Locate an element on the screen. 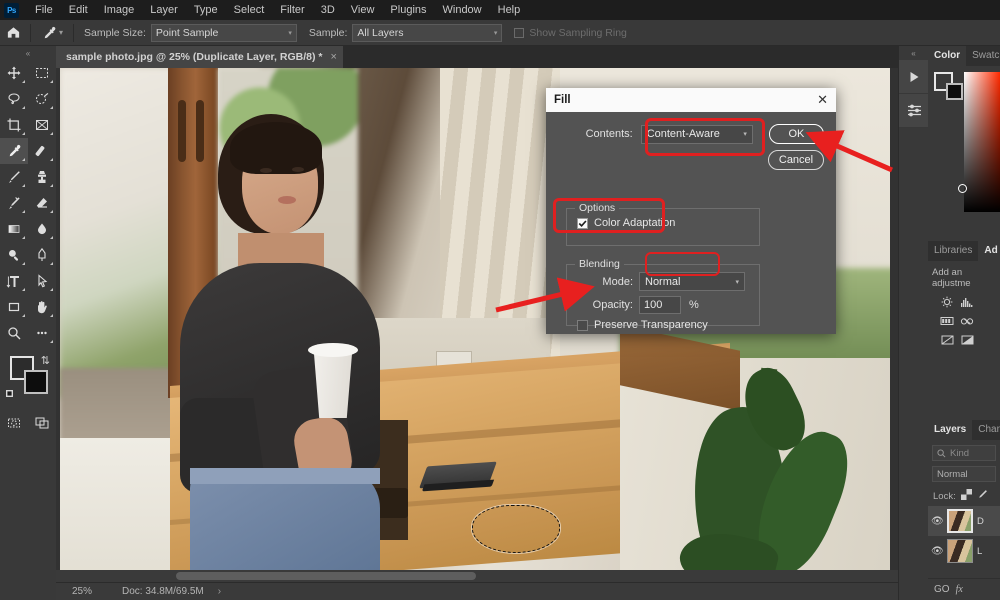 This screenshot has height=600, width=1000. tool-path-selection is located at coordinates (42, 281).